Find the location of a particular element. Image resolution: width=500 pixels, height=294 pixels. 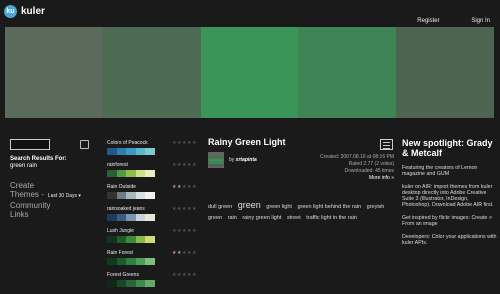

theme-list-item: Rain Forest is located at coordinates (131, 261).